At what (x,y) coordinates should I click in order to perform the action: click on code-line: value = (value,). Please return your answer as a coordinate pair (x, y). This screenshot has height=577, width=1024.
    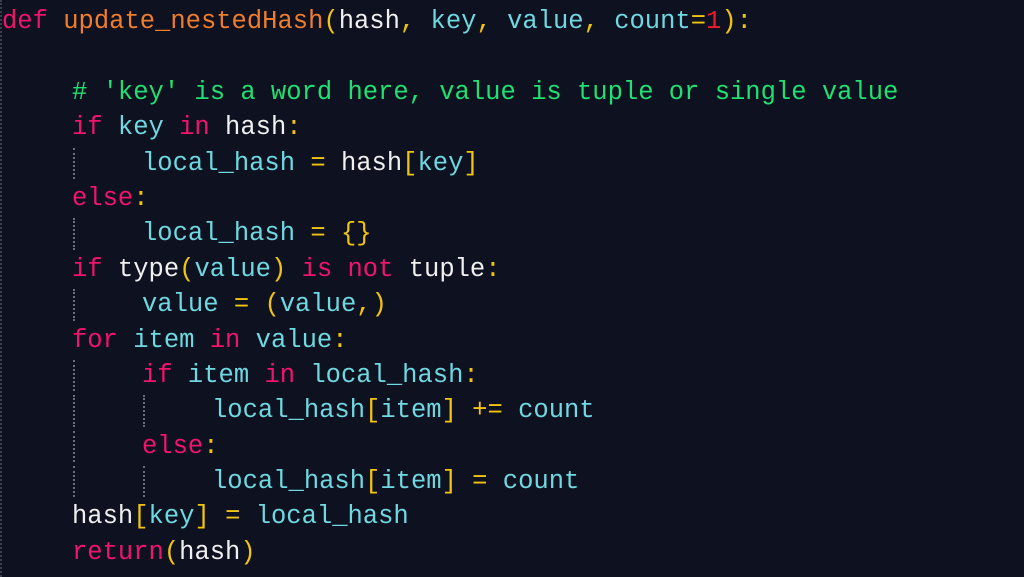
    Looking at the image, I should click on (450, 304).